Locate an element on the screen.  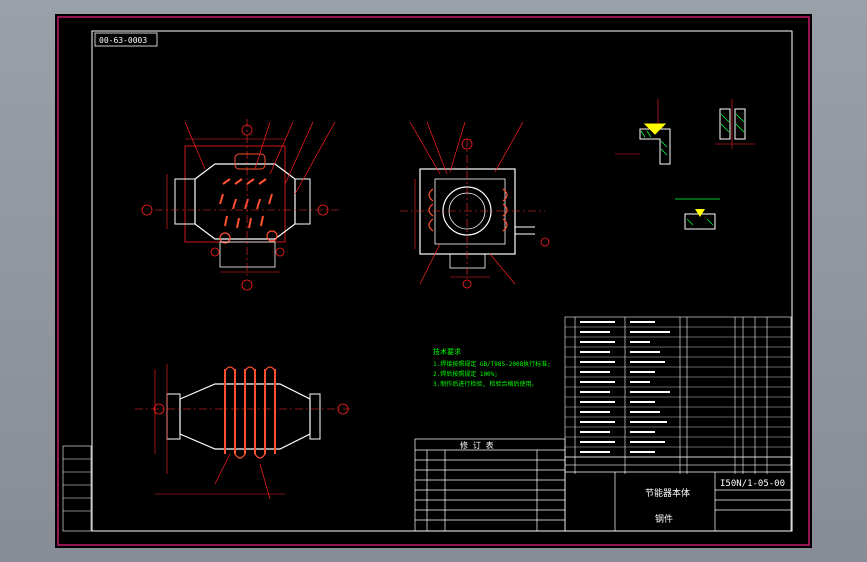
top-left-tag: 00-63-0003 is located at coordinates (123, 40).